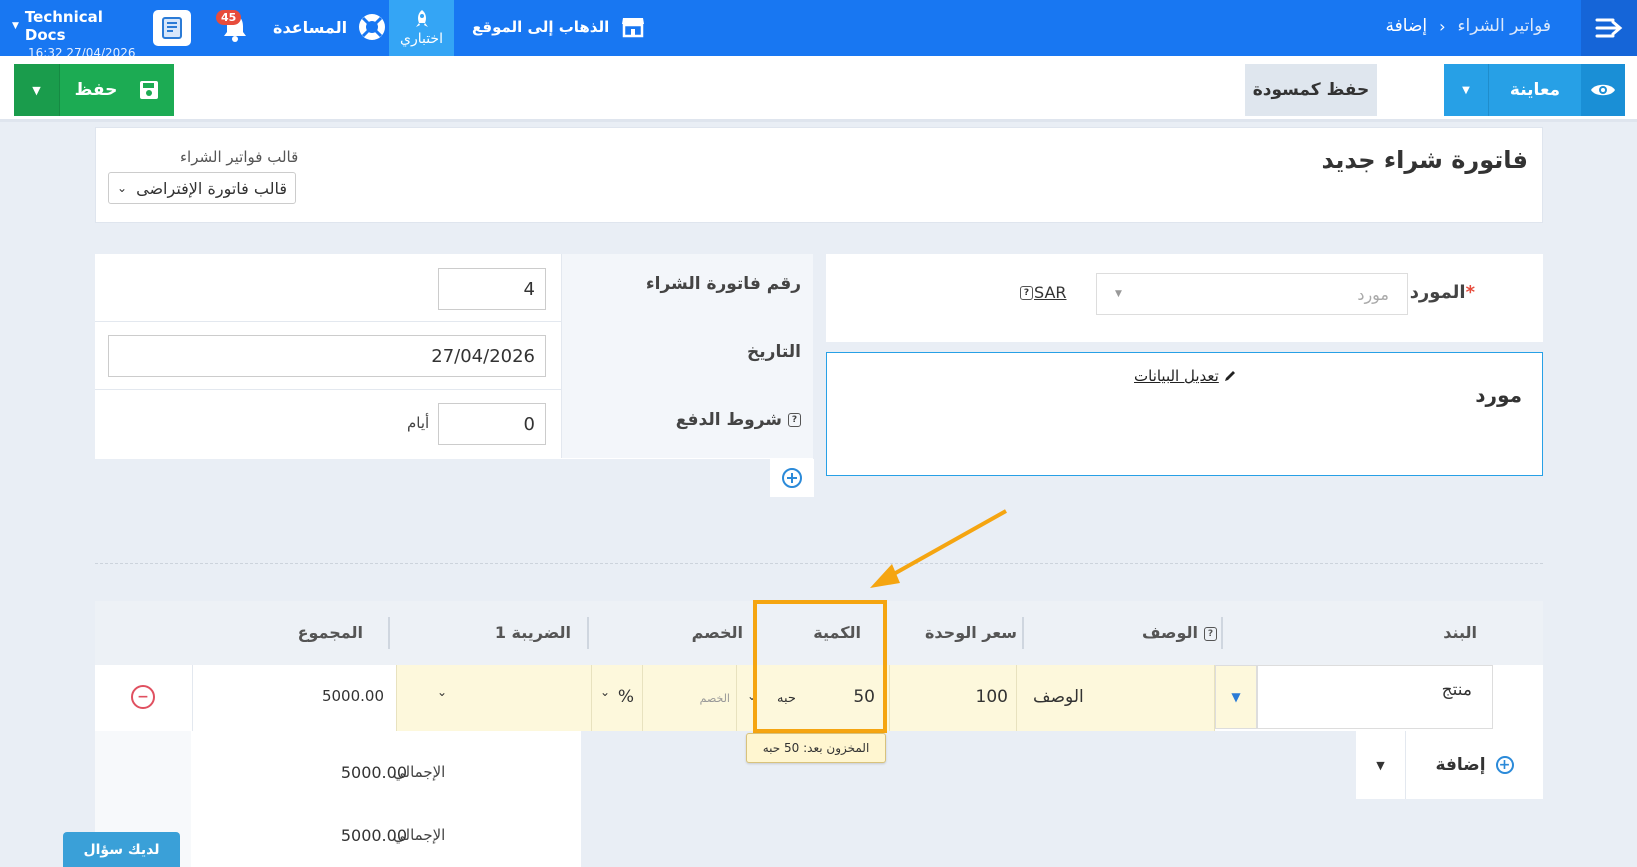  I want to click on notification-badge: 45, so click(229, 17).